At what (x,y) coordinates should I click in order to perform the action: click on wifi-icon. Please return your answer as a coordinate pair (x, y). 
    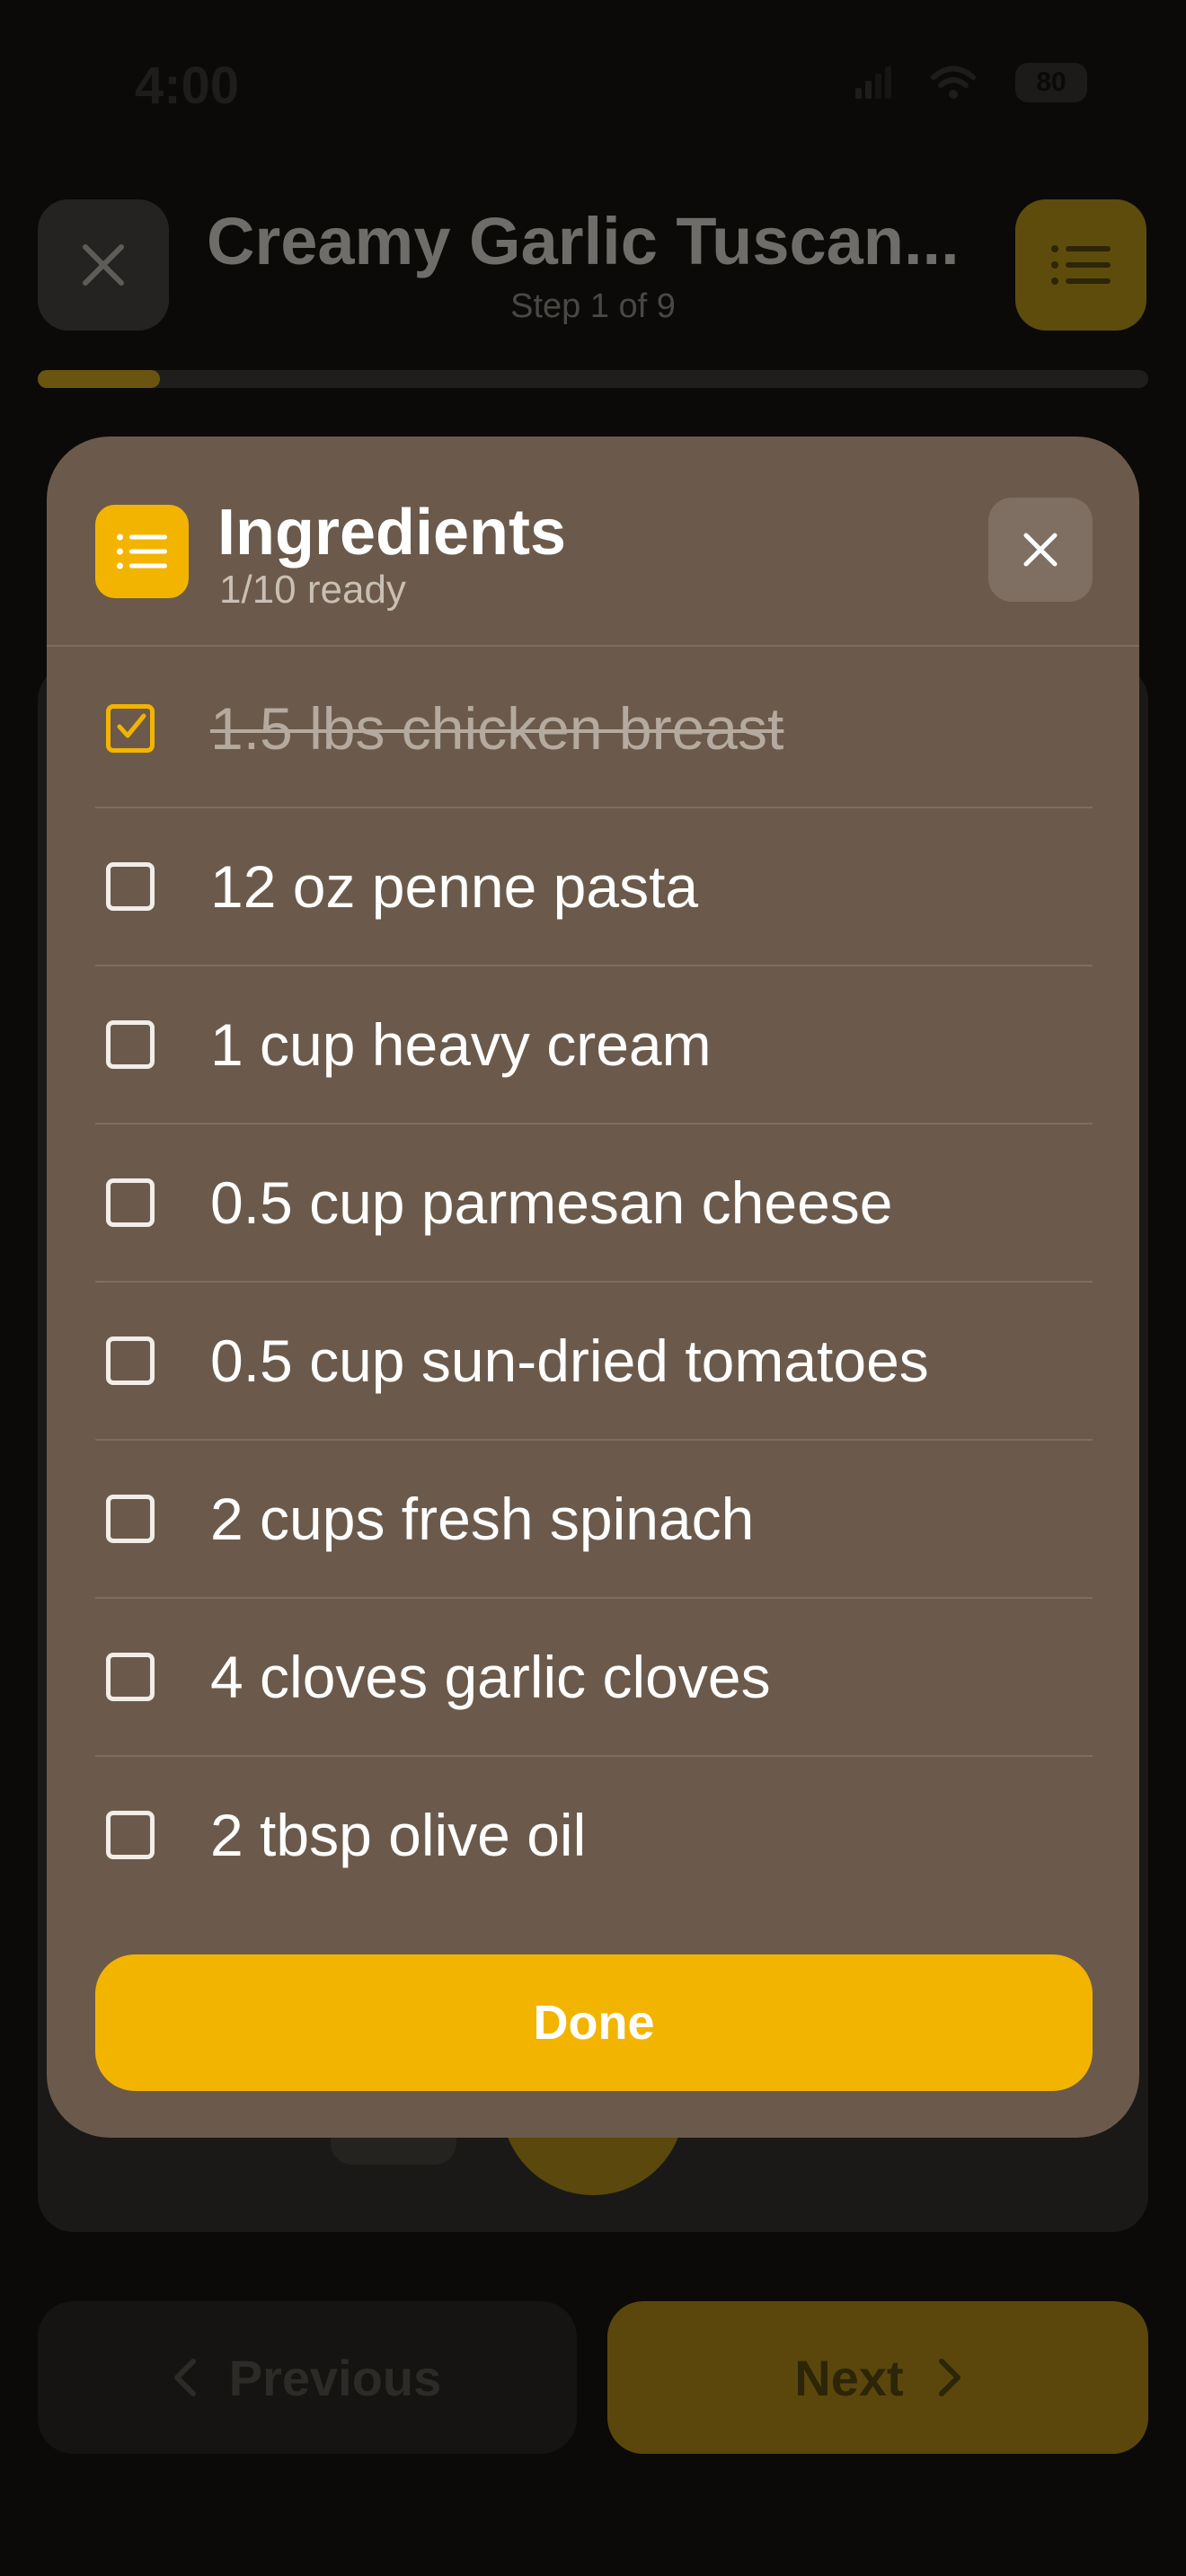
    Looking at the image, I should click on (953, 82).